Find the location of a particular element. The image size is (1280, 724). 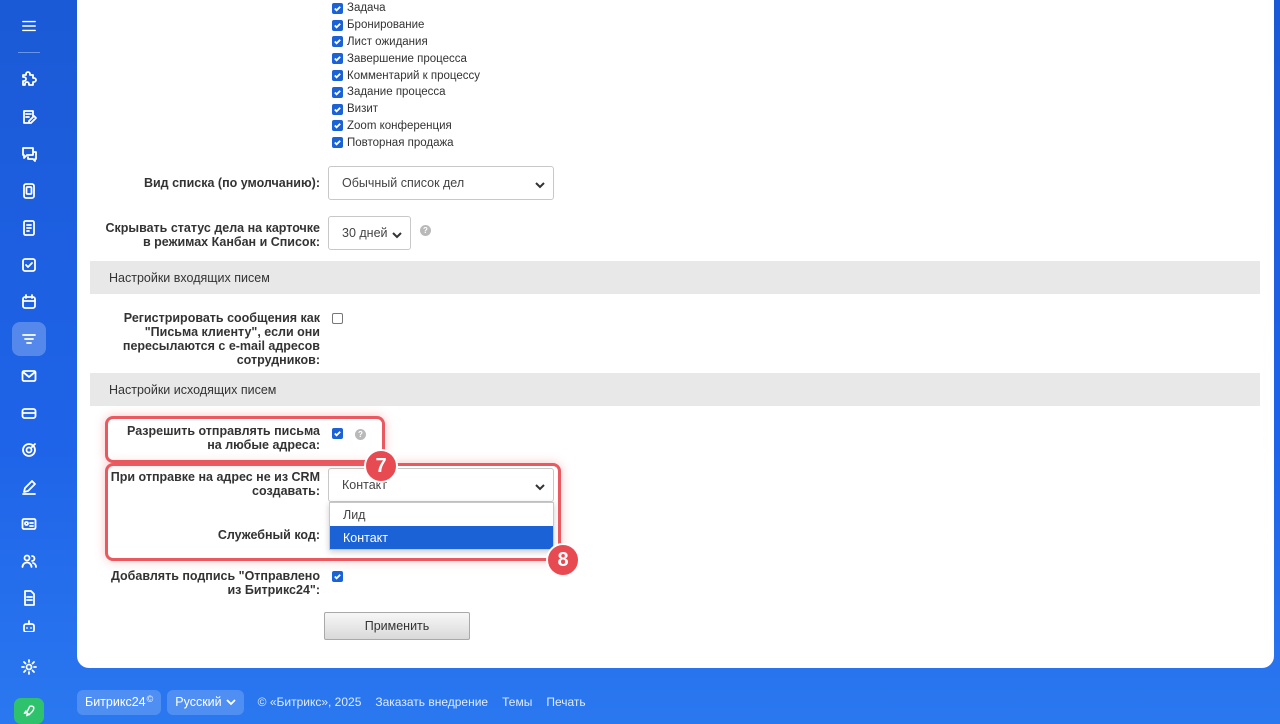

hide-status-select: 30 дней is located at coordinates (369, 233).